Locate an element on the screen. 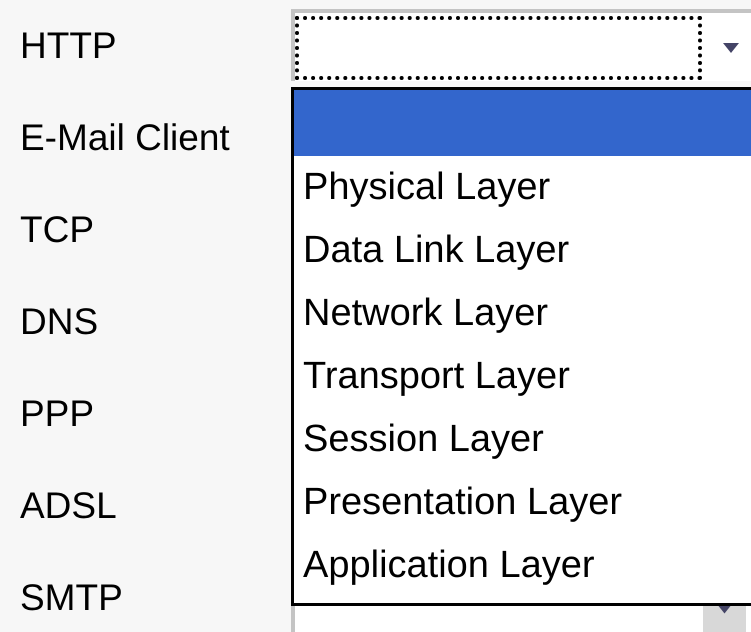 This screenshot has width=751, height=632. field-label: E-Mail Client is located at coordinates (125, 138).